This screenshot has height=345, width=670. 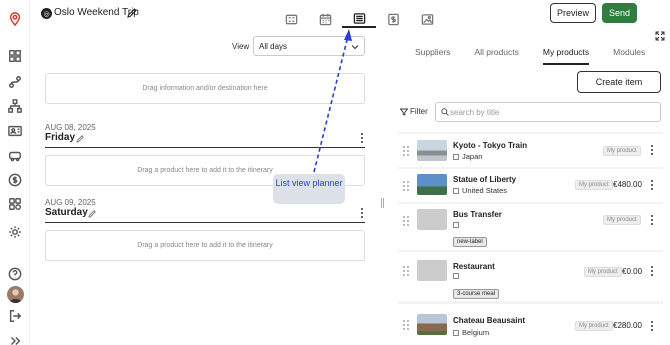 What do you see at coordinates (273, 46) in the screenshot?
I see `view-select-value: All days` at bounding box center [273, 46].